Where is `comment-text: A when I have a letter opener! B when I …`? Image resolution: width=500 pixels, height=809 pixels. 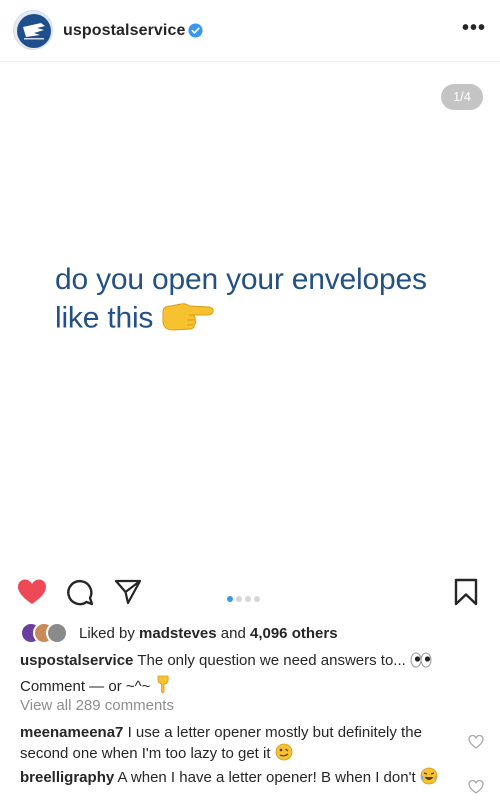 comment-text: A when I have a letter opener! B when I … is located at coordinates (266, 777).